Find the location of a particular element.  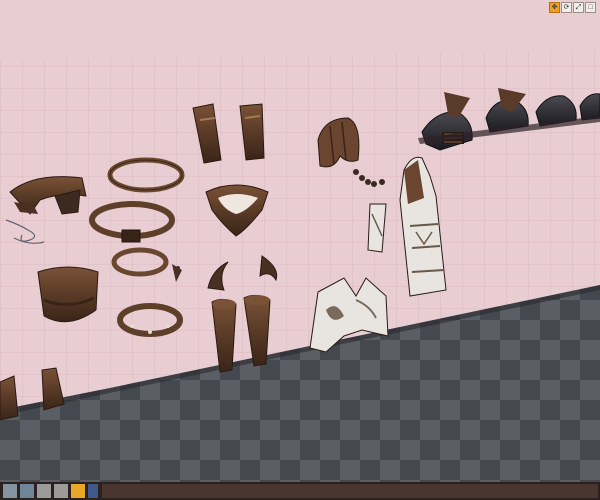

asset-bracer-wide is located at coordinates (68, 294).